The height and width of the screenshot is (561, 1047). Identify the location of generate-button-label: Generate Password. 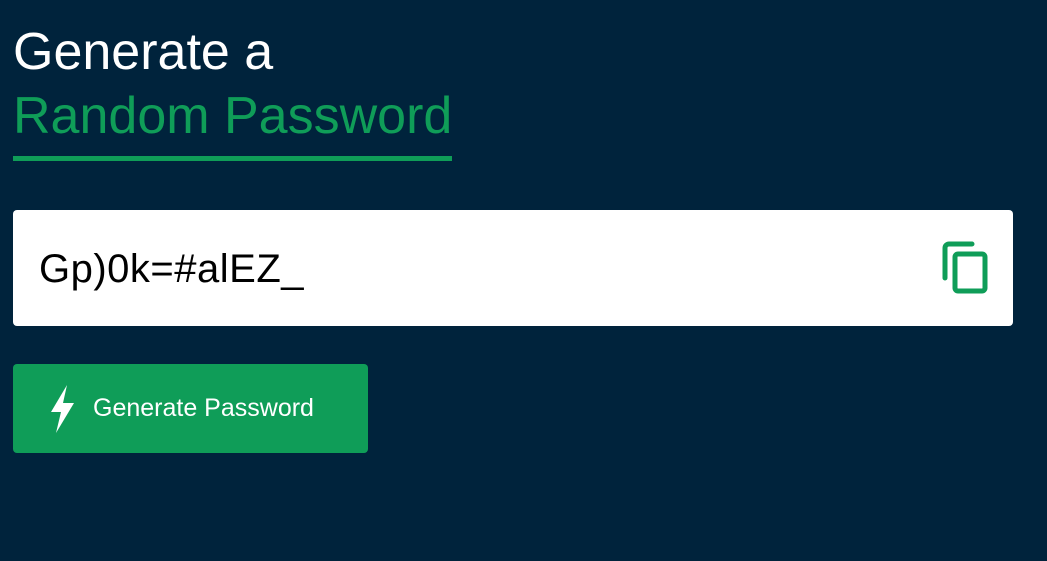
(203, 408).